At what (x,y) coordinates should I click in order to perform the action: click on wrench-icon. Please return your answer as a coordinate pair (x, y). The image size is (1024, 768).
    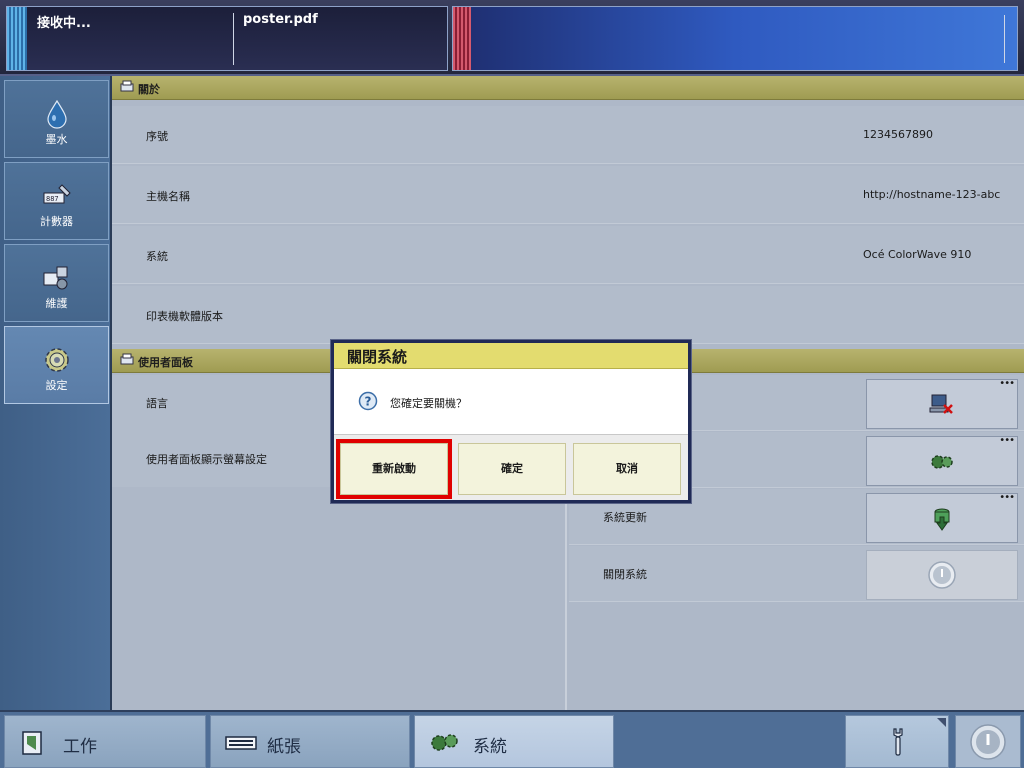
    Looking at the image, I should click on (898, 742).